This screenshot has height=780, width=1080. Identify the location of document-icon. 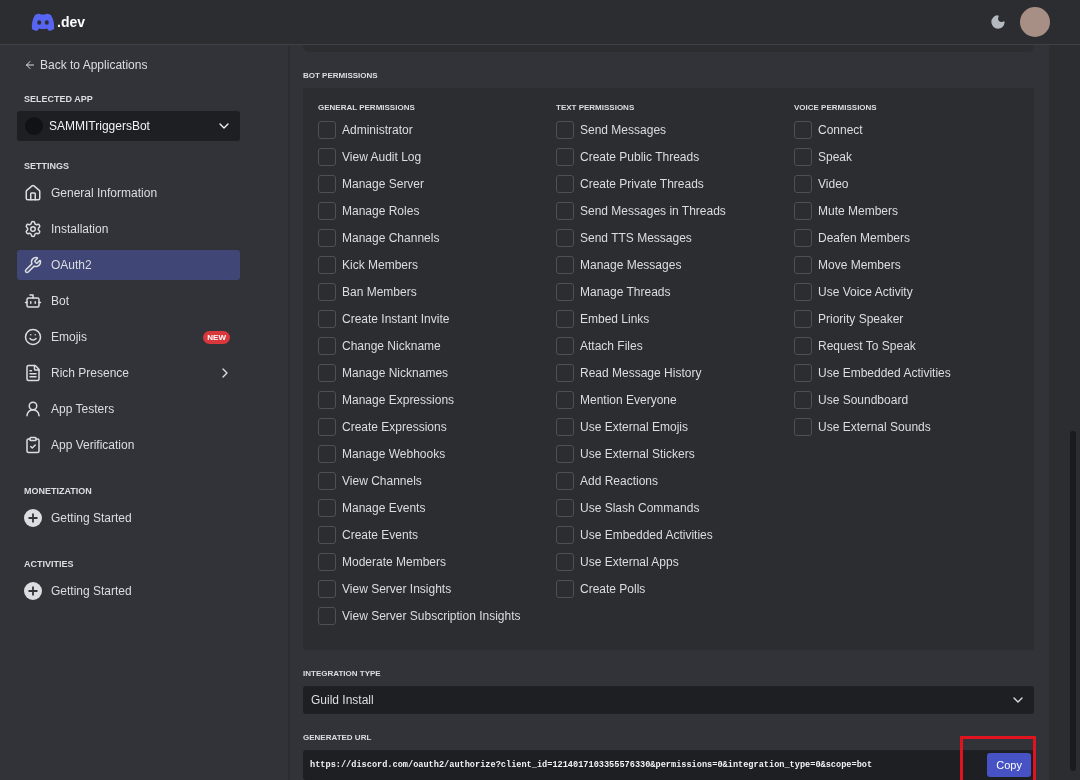
(33, 373).